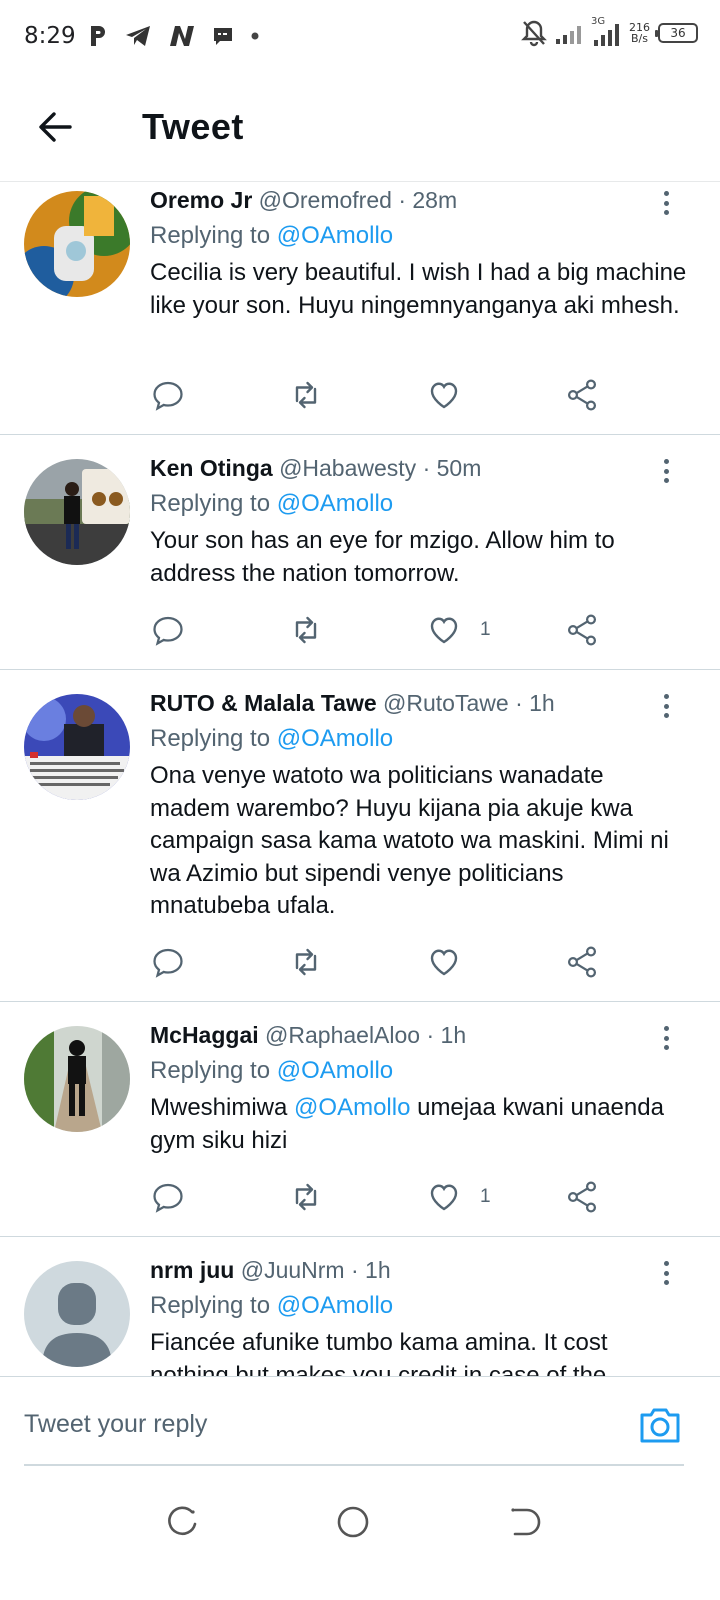 The image size is (720, 1600). I want to click on camera-button, so click(660, 1425).